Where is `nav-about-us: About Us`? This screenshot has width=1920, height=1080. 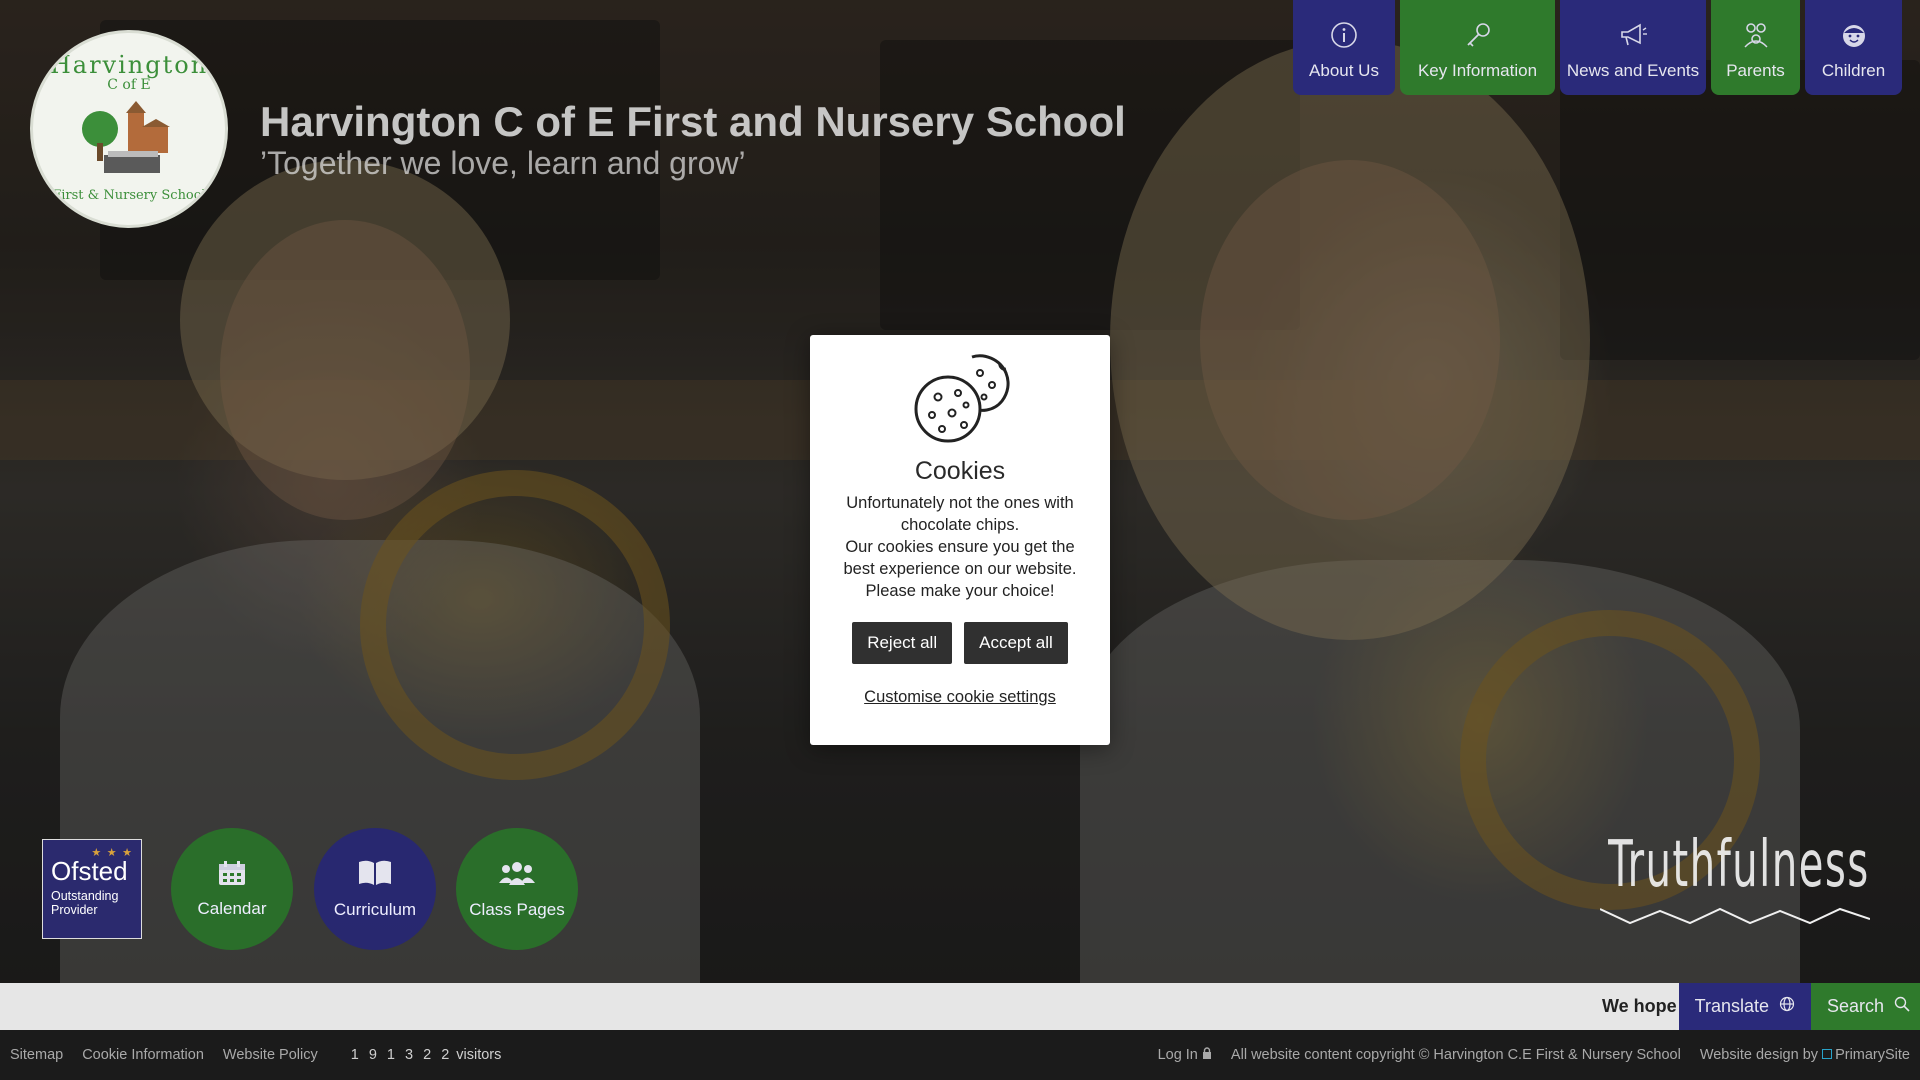
nav-about-us: About Us is located at coordinates (1344, 47).